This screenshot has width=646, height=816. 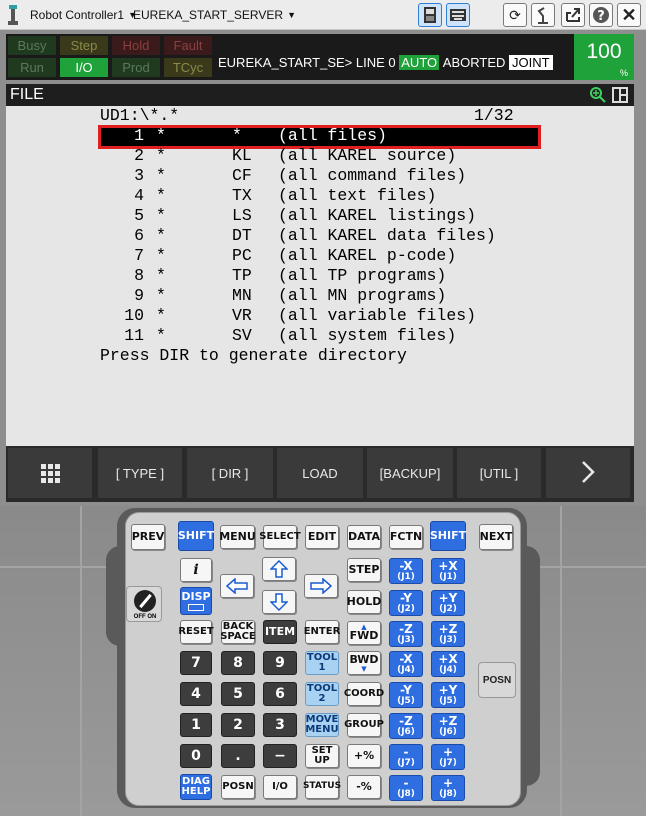 I want to click on edit-key: EDIT, so click(x=322, y=537).